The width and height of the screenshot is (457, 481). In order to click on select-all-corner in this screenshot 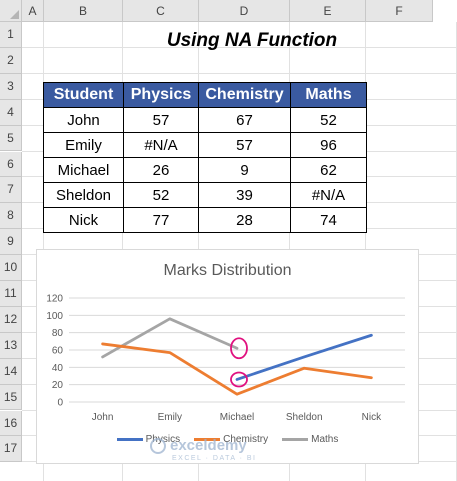, I will do `click(11, 11)`.